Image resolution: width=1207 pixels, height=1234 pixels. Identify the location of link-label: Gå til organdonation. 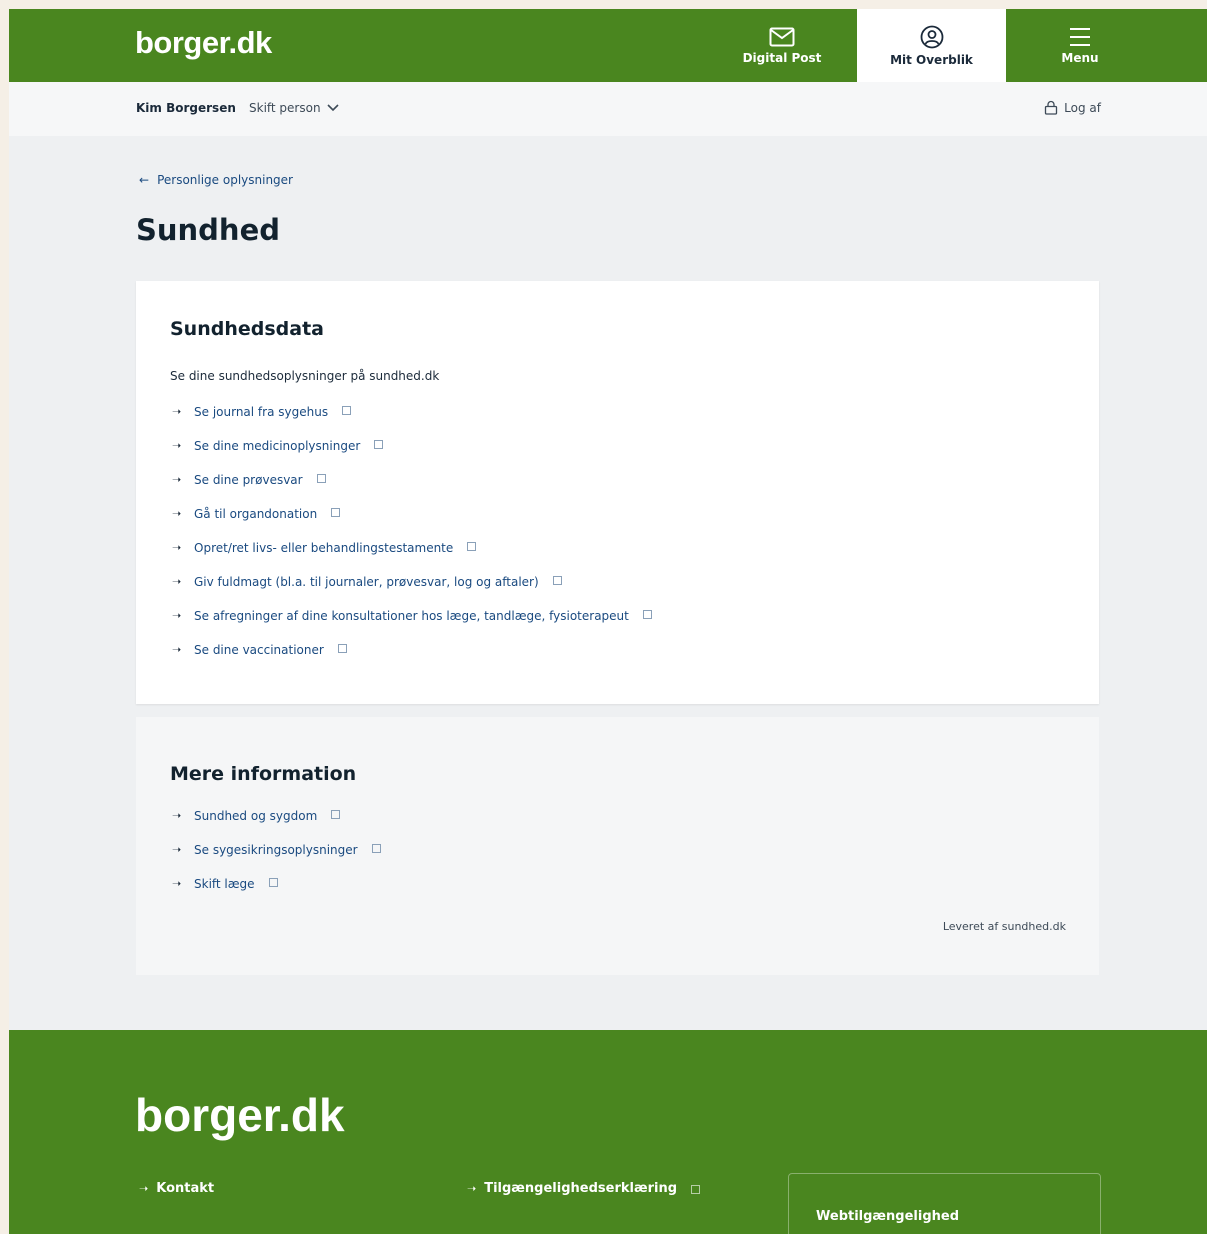
(256, 514).